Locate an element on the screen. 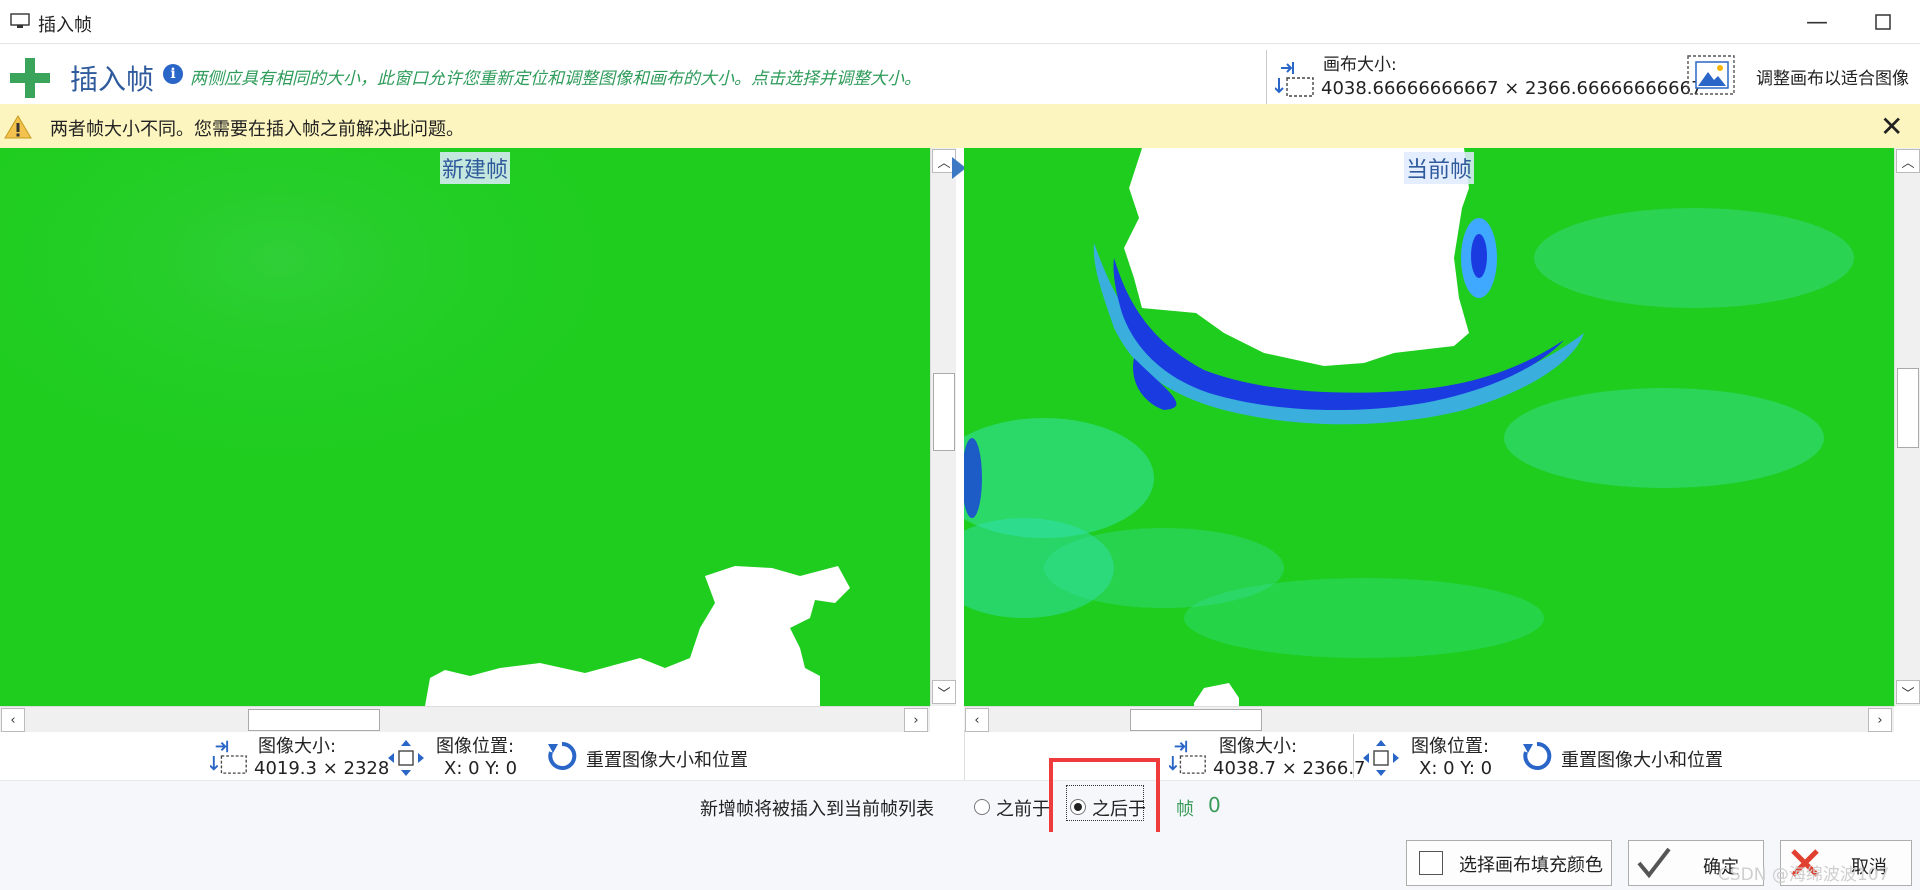 The width and height of the screenshot is (1920, 890). watermark: CSDN @海绵波波107 is located at coordinates (1804, 875).